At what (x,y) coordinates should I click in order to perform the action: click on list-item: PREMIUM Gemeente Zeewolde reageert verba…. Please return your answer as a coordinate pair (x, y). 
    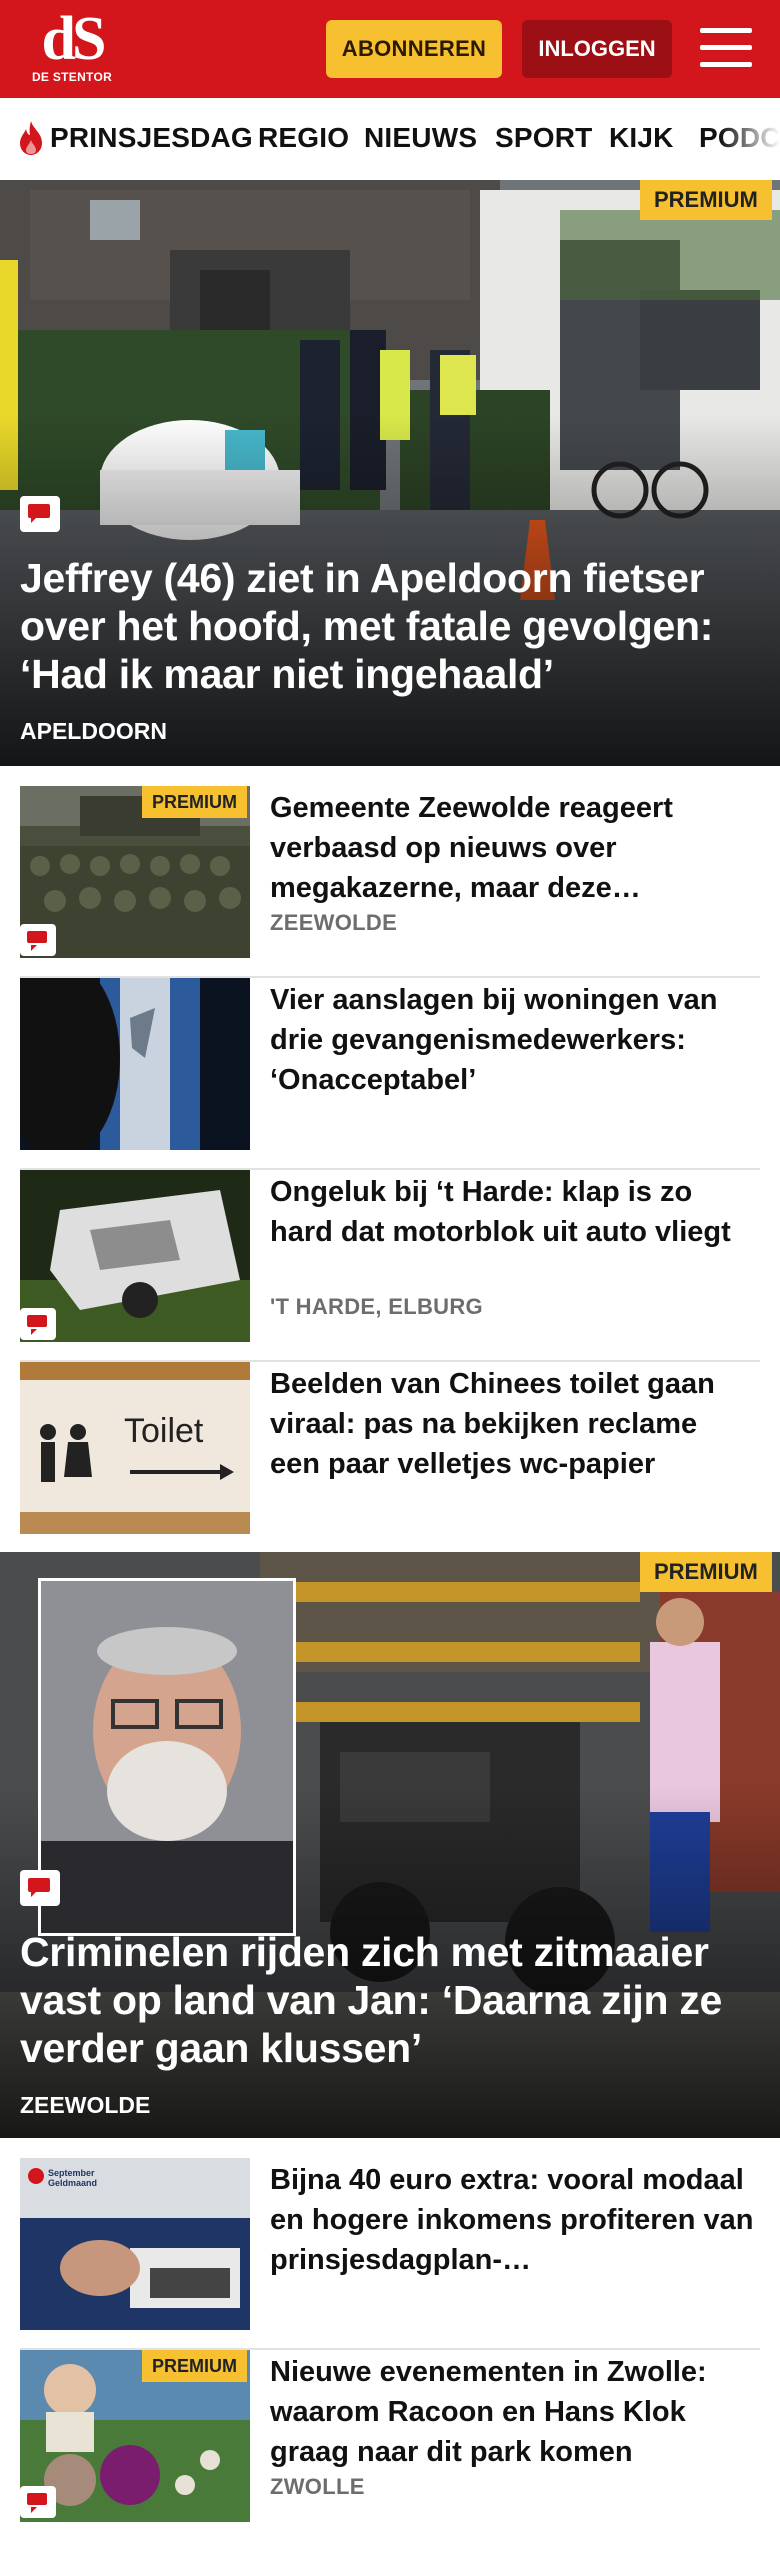
    Looking at the image, I should click on (390, 882).